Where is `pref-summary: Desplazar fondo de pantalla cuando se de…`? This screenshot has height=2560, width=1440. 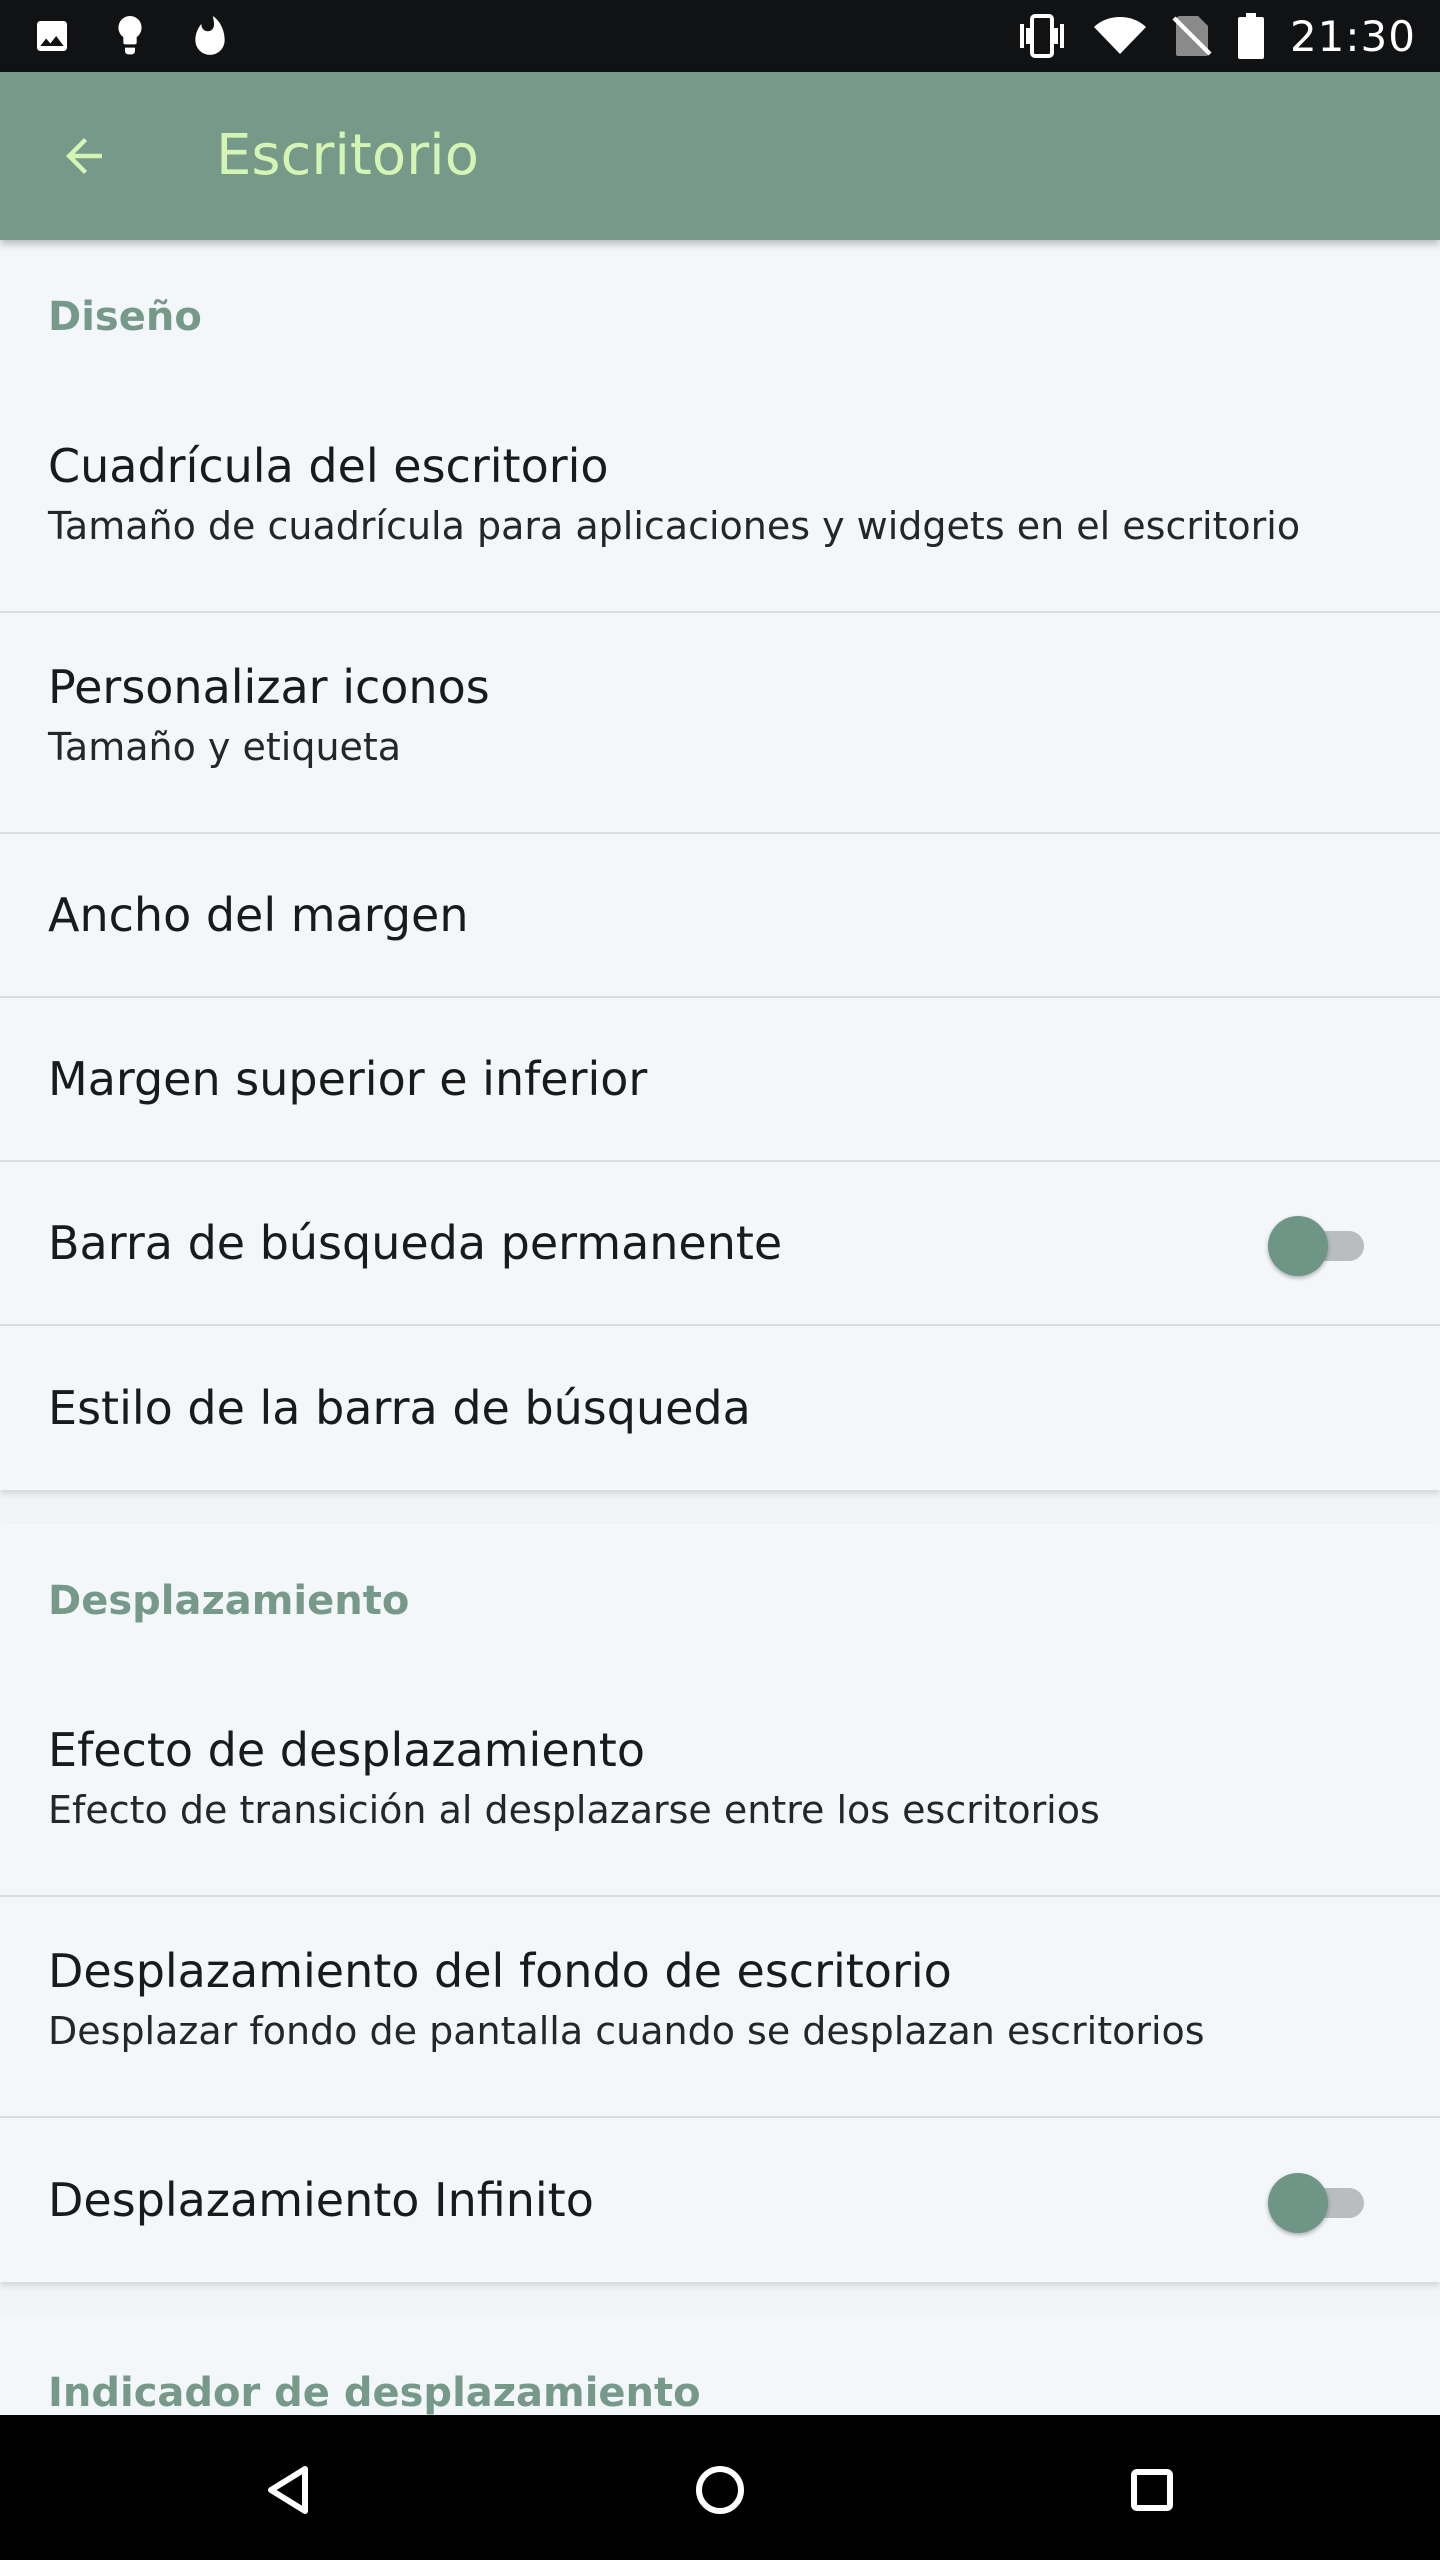 pref-summary: Desplazar fondo de pantalla cuando se de… is located at coordinates (626, 2031).